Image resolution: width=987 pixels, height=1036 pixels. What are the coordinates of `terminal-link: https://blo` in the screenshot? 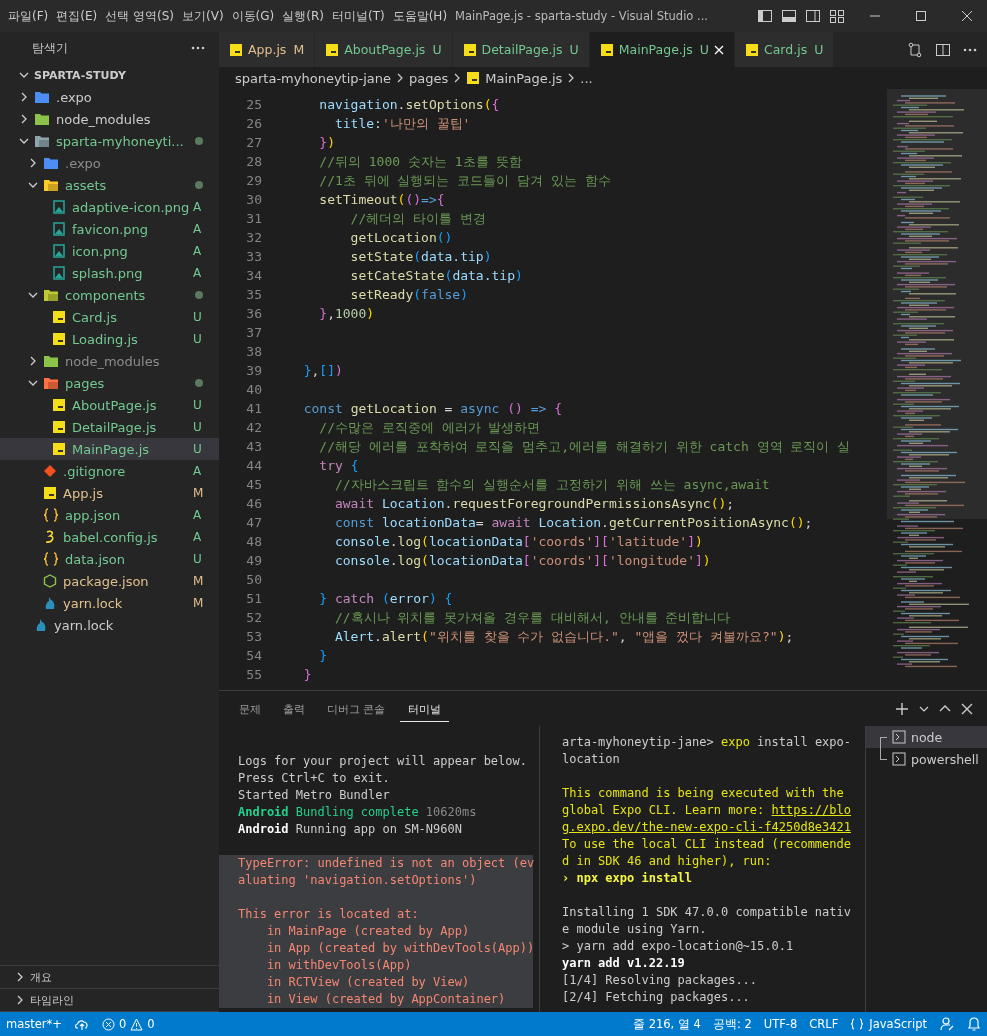 It's located at (811, 810).